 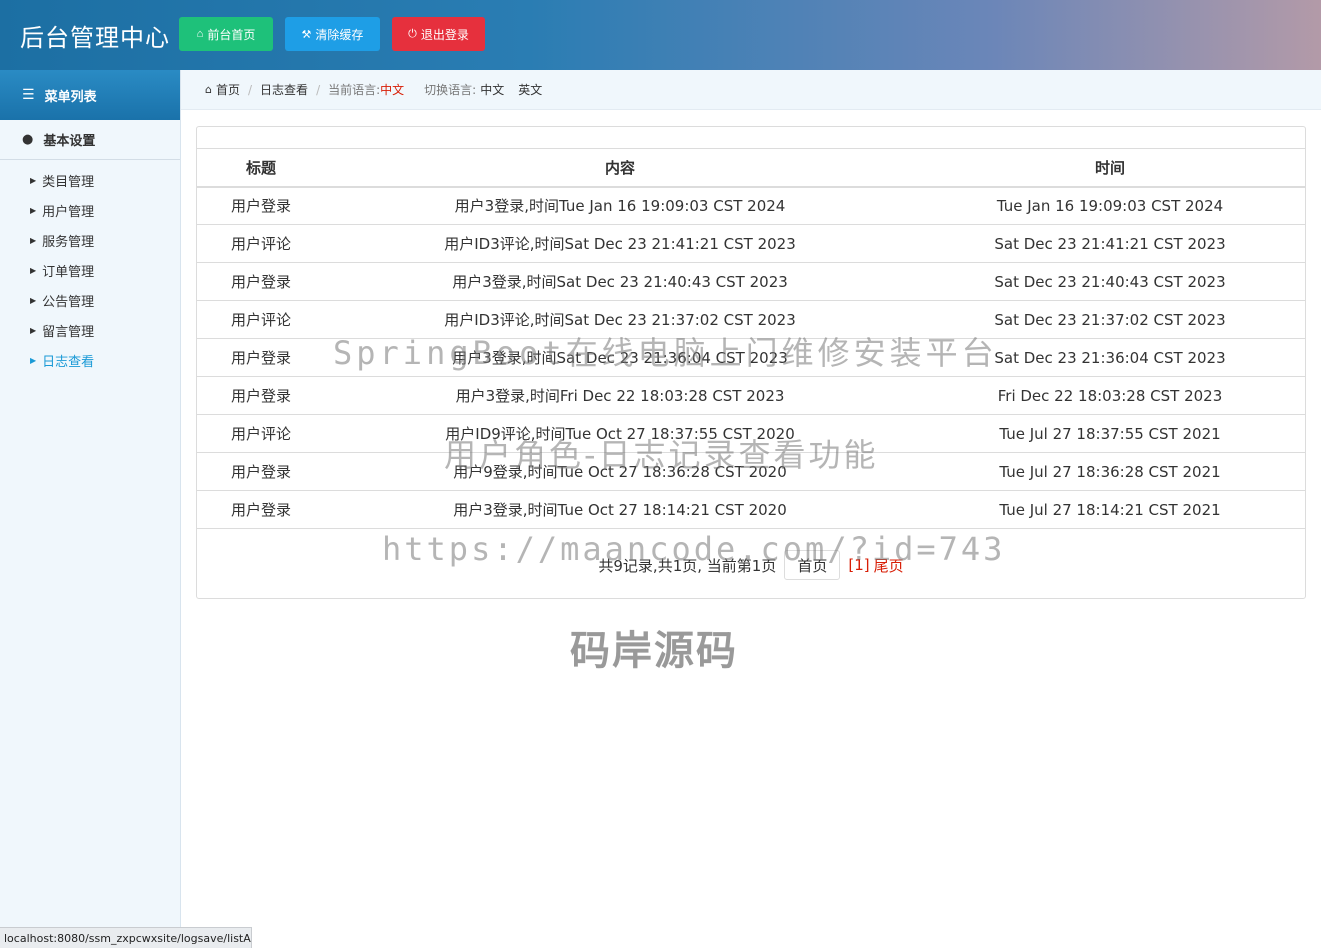 I want to click on cell-time: Sat Dec 23 21:40:43 CST 2023, so click(x=1110, y=281).